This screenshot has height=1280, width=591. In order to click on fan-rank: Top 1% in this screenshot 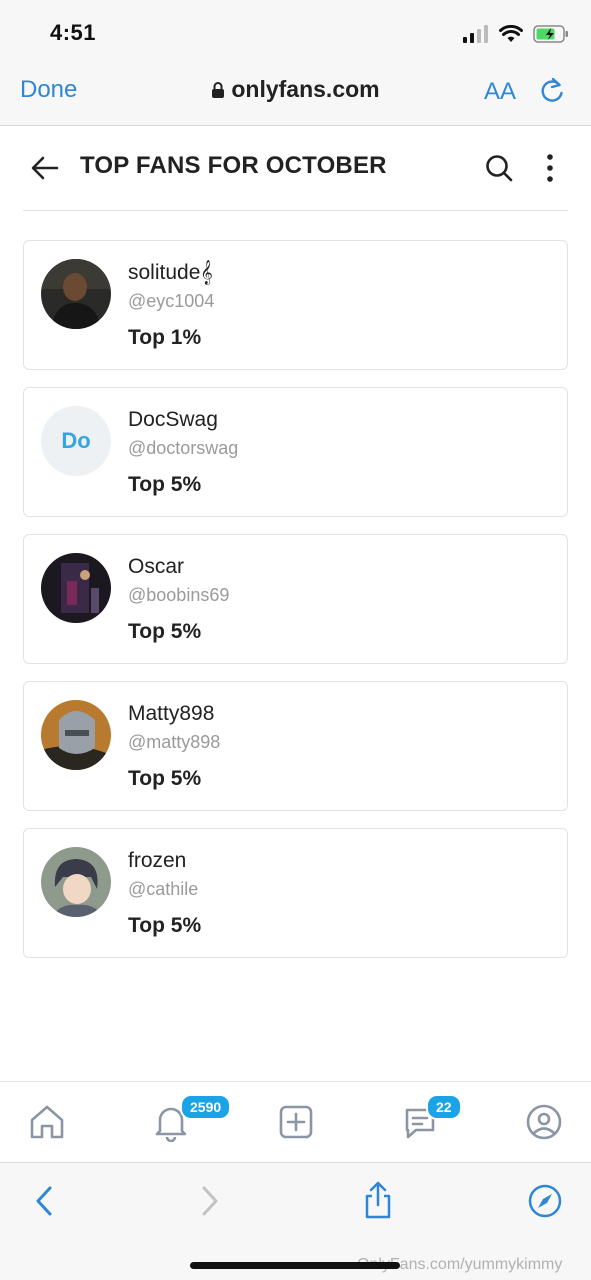, I will do `click(165, 337)`.